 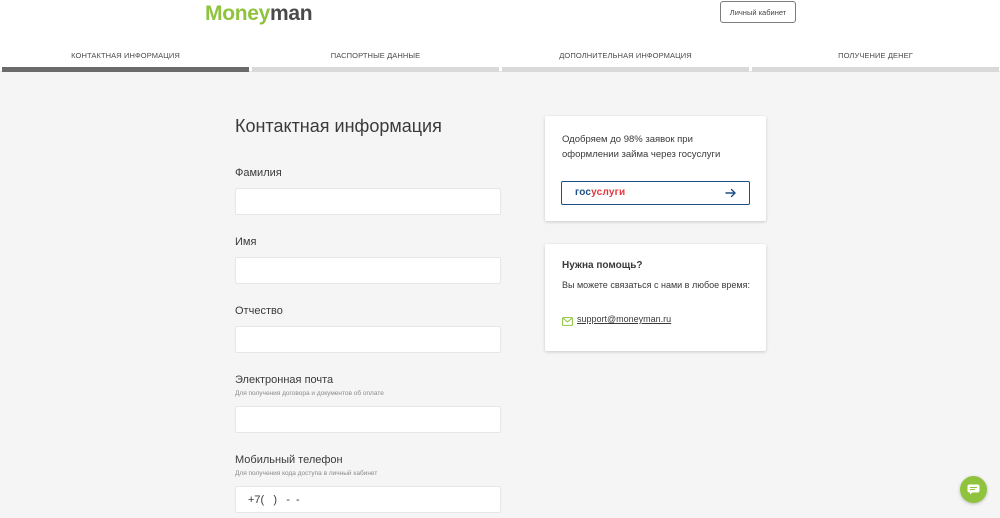 What do you see at coordinates (284, 380) in the screenshot?
I see `email-label: Электронная почта` at bounding box center [284, 380].